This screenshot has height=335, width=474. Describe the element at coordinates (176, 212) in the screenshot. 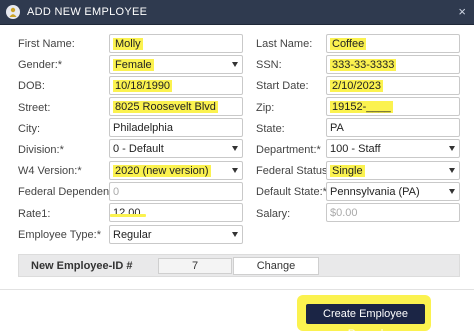

I see `rate1-input: 12.00` at that location.